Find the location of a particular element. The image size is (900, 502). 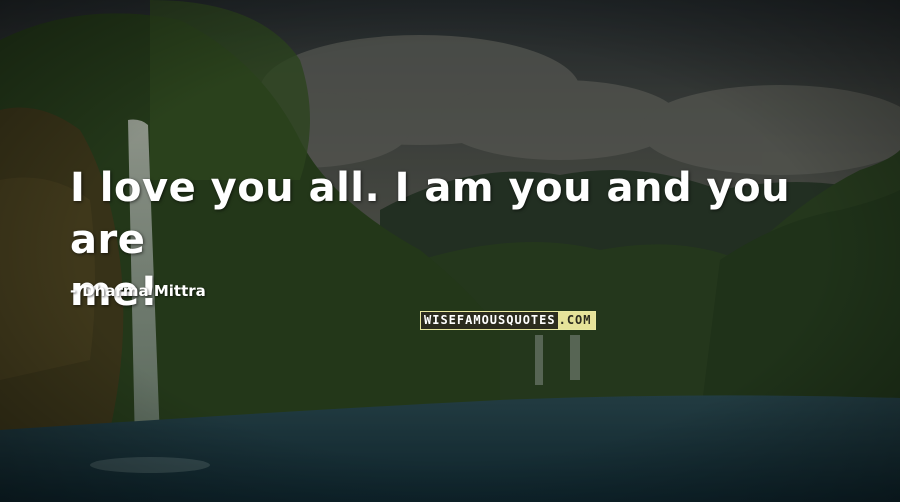

quote-author: - Dharma Mittra is located at coordinates (138, 291).